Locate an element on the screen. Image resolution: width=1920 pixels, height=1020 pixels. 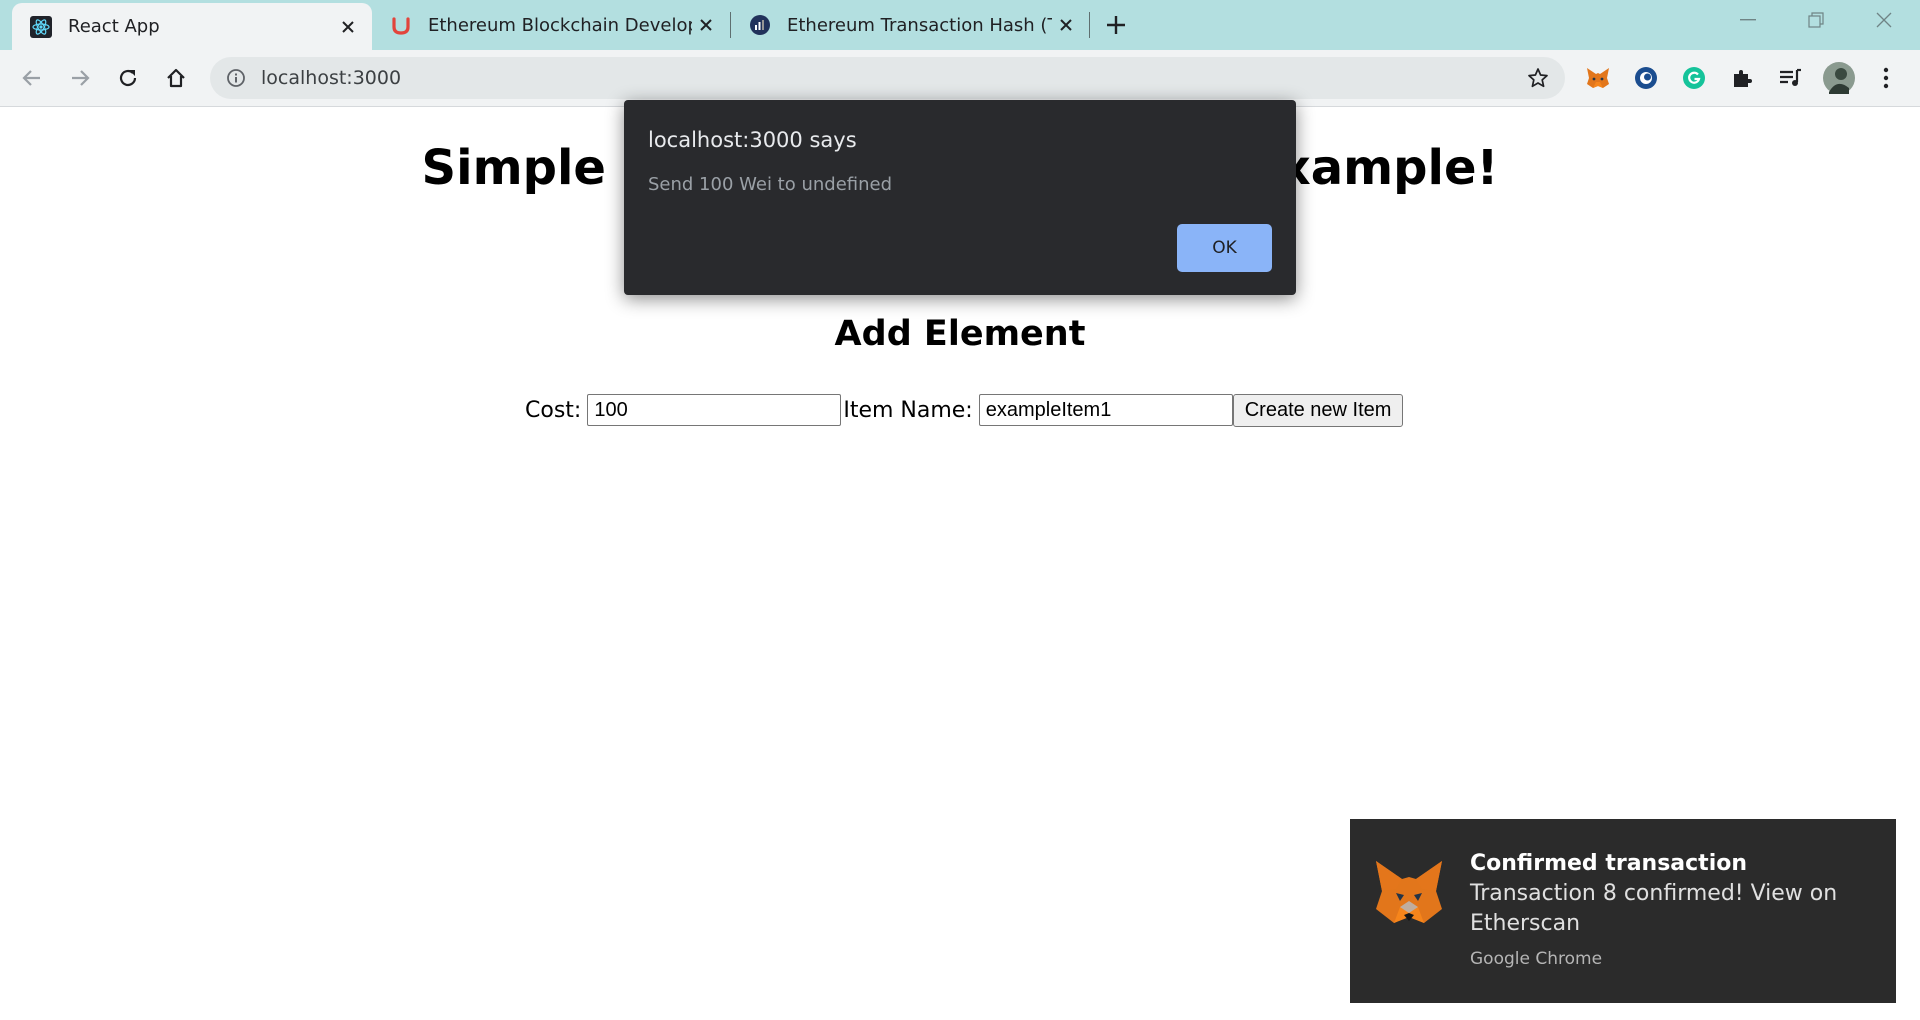
address-text: localhost:3000 is located at coordinates (331, 78).